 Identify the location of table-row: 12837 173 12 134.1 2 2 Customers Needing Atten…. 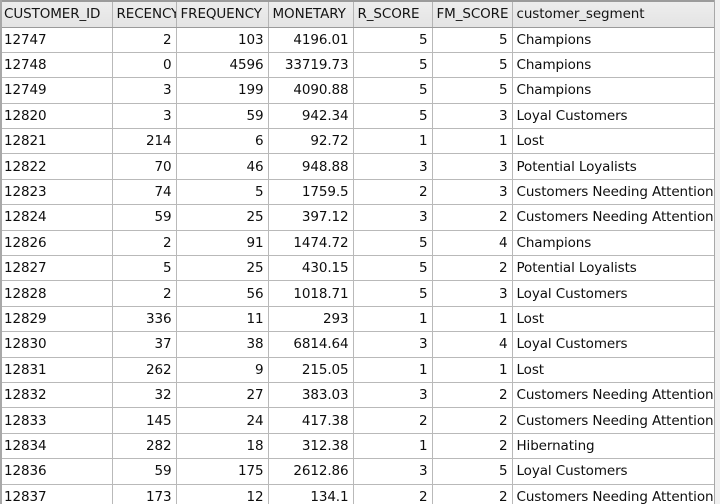
(358, 494).